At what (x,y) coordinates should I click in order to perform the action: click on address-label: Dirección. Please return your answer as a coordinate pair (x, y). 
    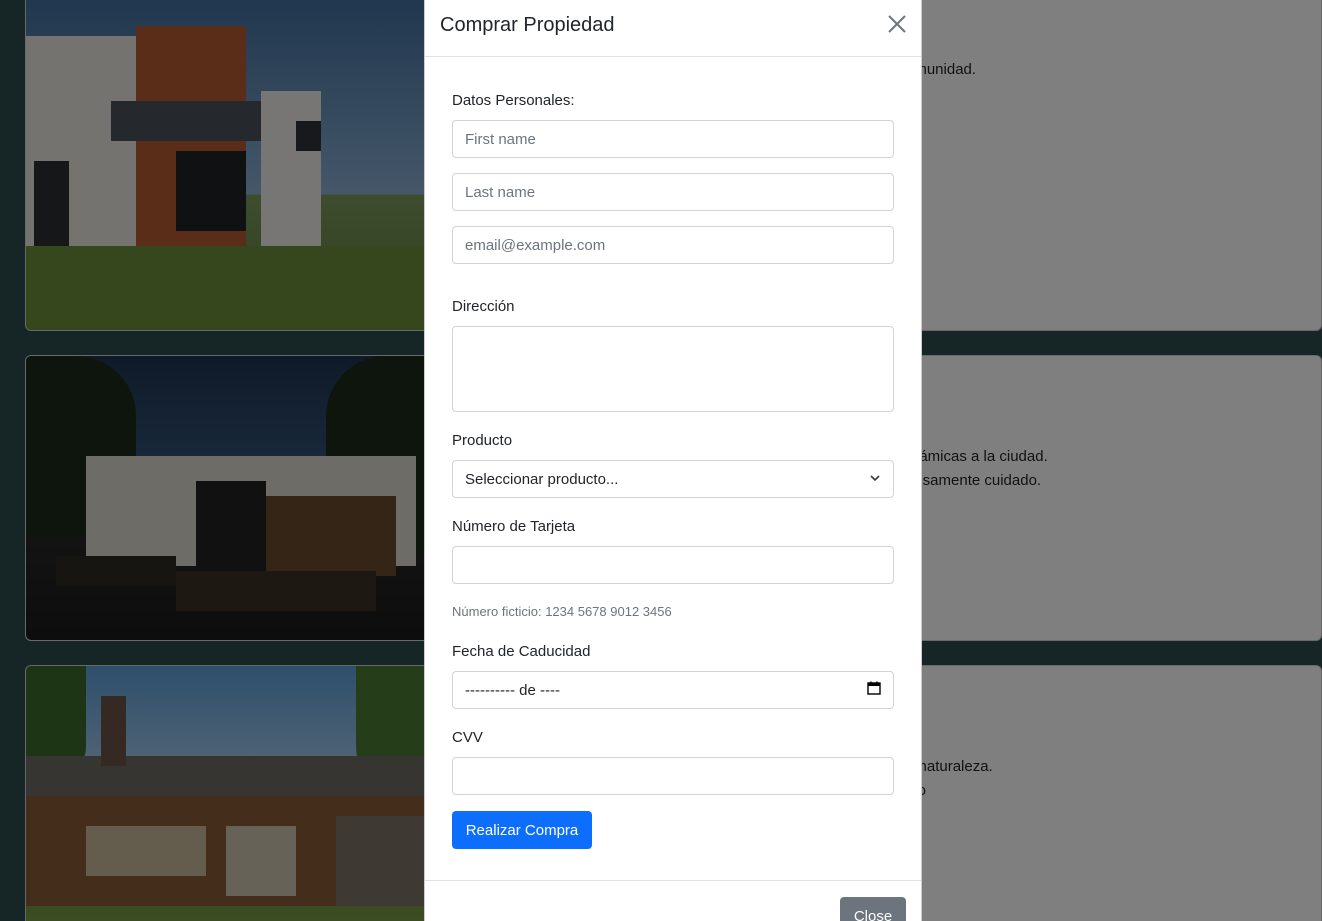
    Looking at the image, I should click on (483, 306).